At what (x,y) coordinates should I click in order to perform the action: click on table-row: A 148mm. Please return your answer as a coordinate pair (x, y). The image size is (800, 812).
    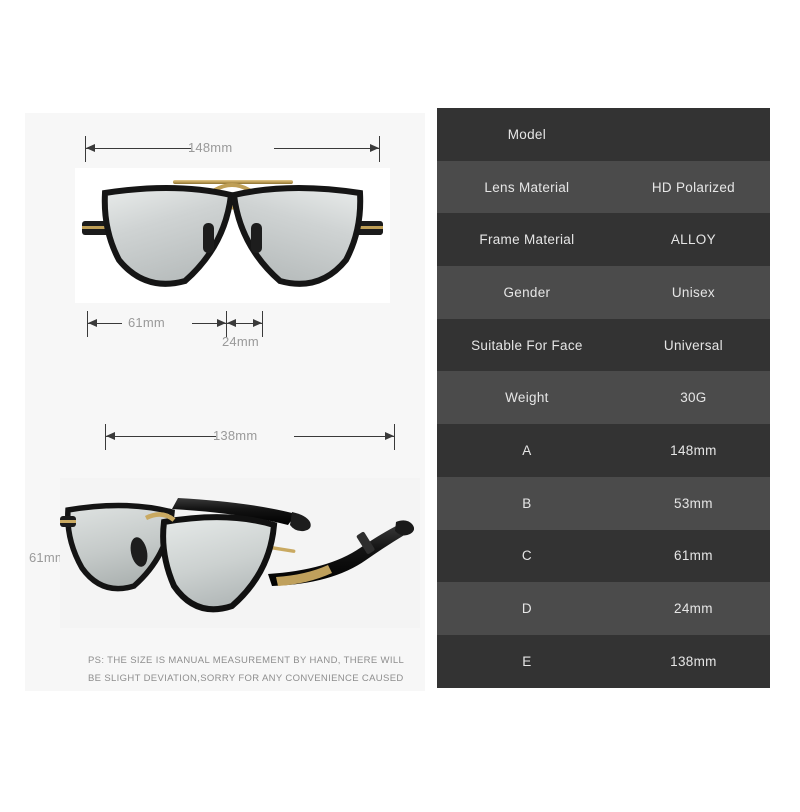
    Looking at the image, I should click on (603, 450).